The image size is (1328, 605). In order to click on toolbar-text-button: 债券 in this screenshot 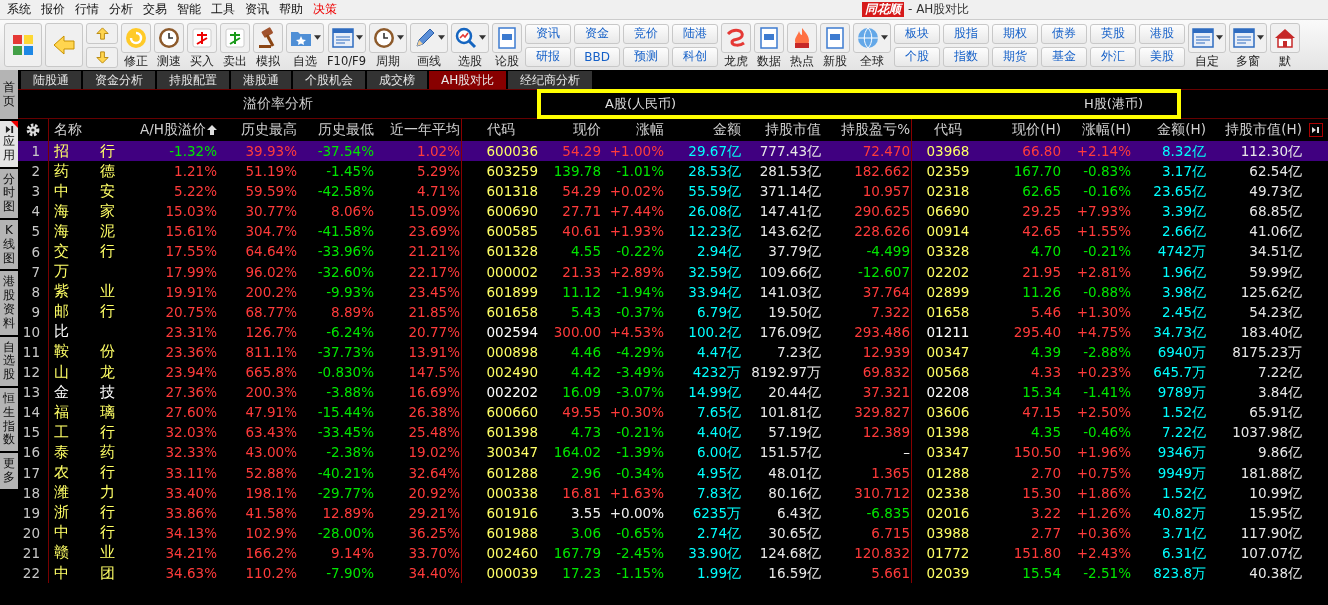, I will do `click(1064, 33)`.